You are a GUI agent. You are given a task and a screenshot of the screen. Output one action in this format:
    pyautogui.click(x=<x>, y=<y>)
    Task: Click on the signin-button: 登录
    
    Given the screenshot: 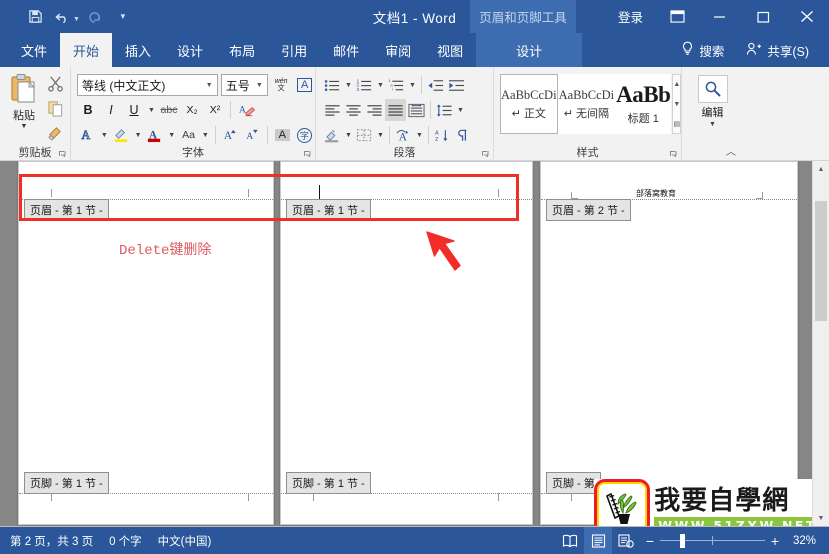 What is the action you would take?
    pyautogui.click(x=630, y=16)
    